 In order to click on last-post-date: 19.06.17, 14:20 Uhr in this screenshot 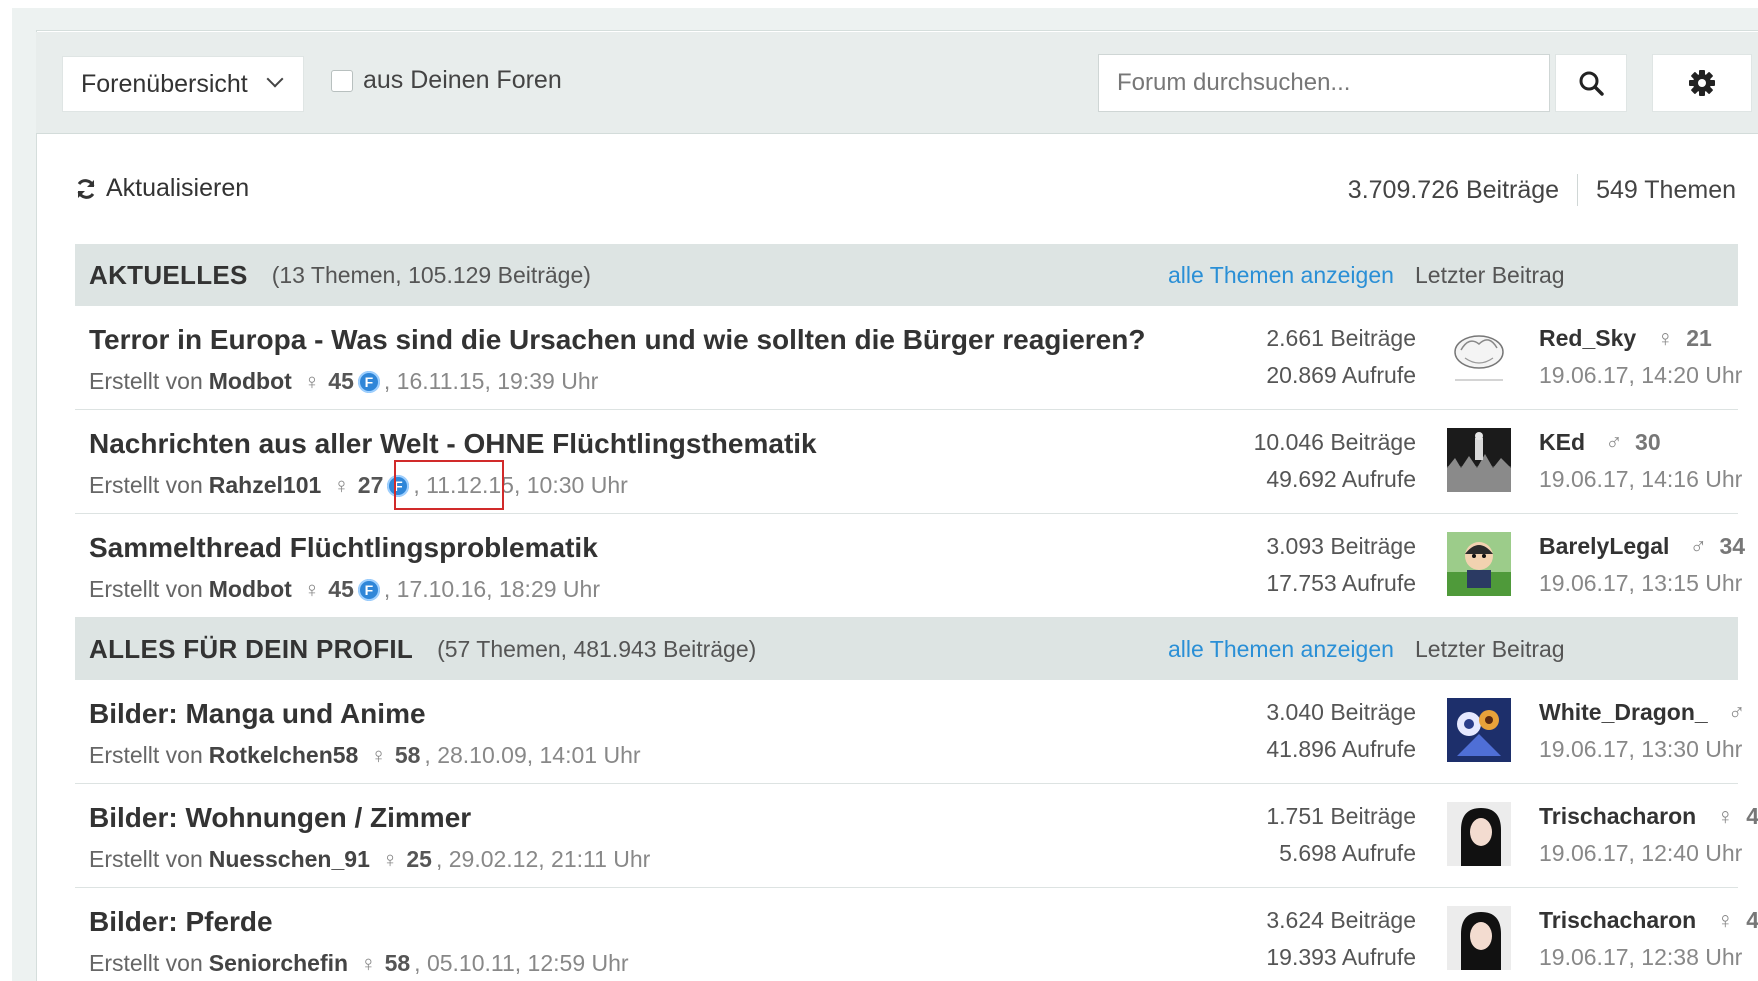, I will do `click(1640, 375)`.